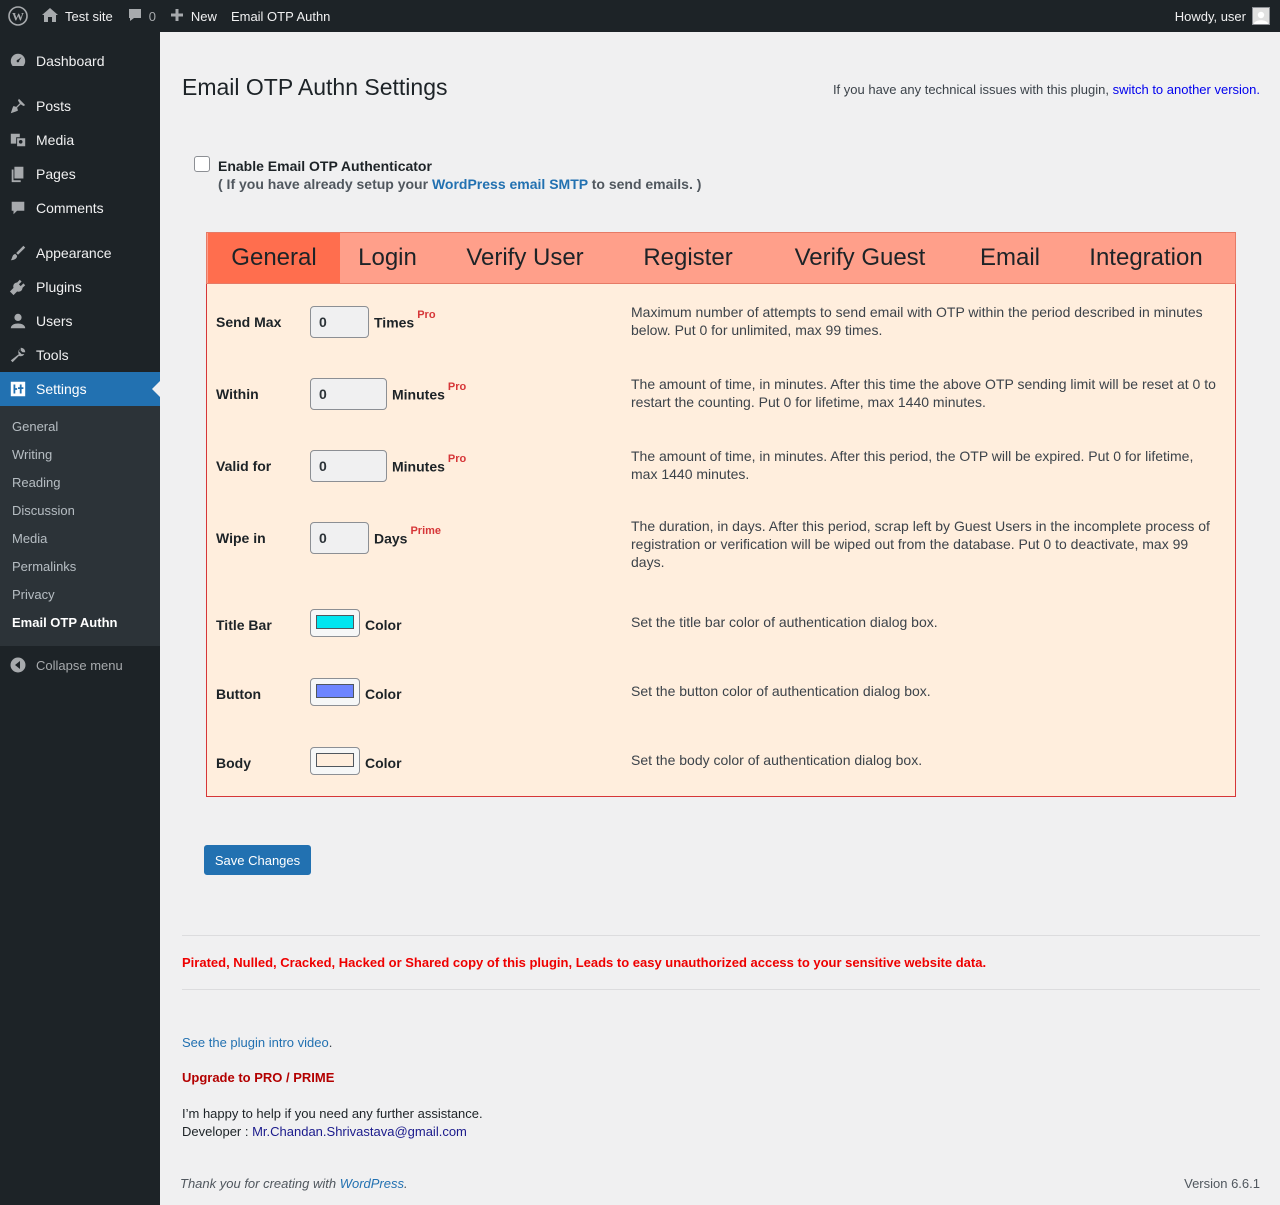  Describe the element at coordinates (405, 320) in the screenshot. I see `send-max-unit: Times Pro` at that location.